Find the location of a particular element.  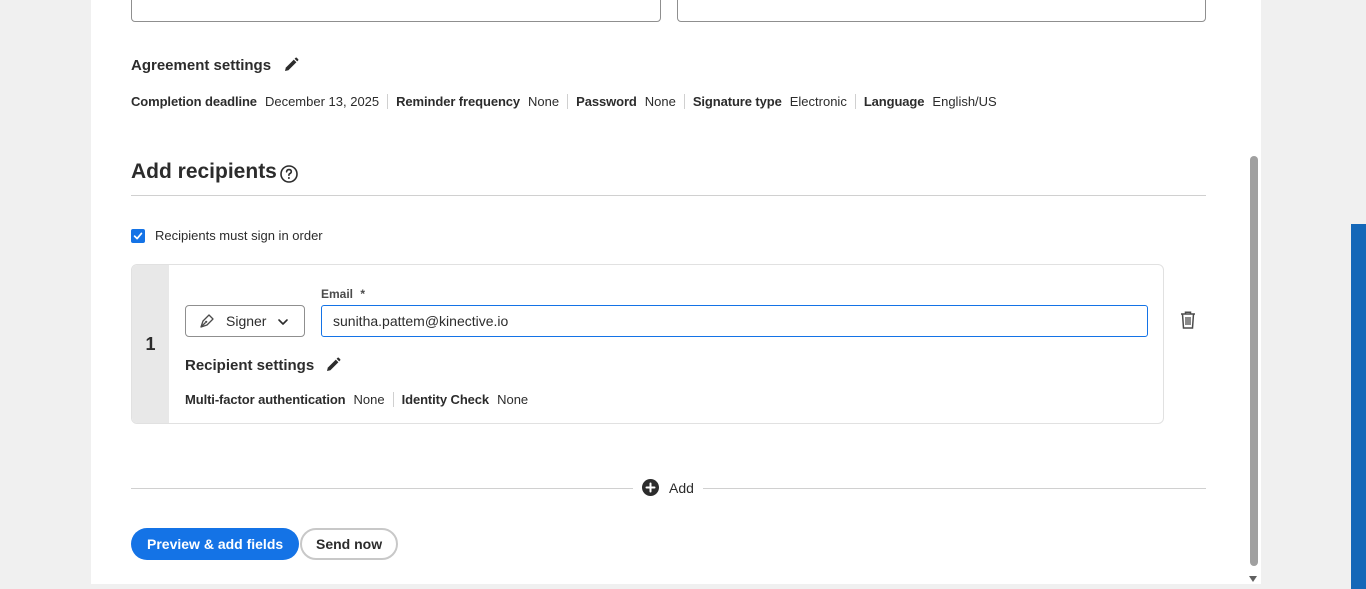

sign-in-order-checkbox: Recipients must sign in order is located at coordinates (227, 235).